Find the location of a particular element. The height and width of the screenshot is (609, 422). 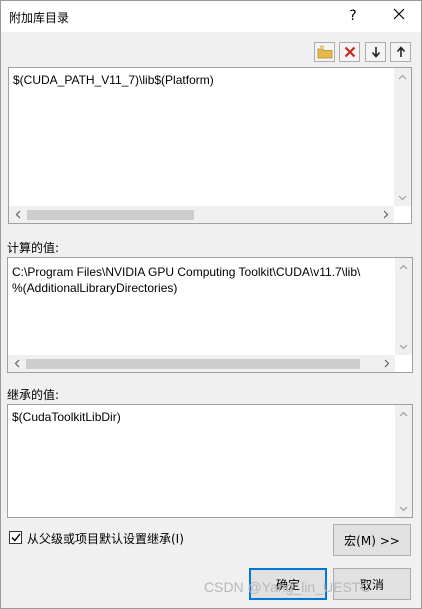

watermark: CSDN @Yang_lin_UESTC is located at coordinates (287, 587).